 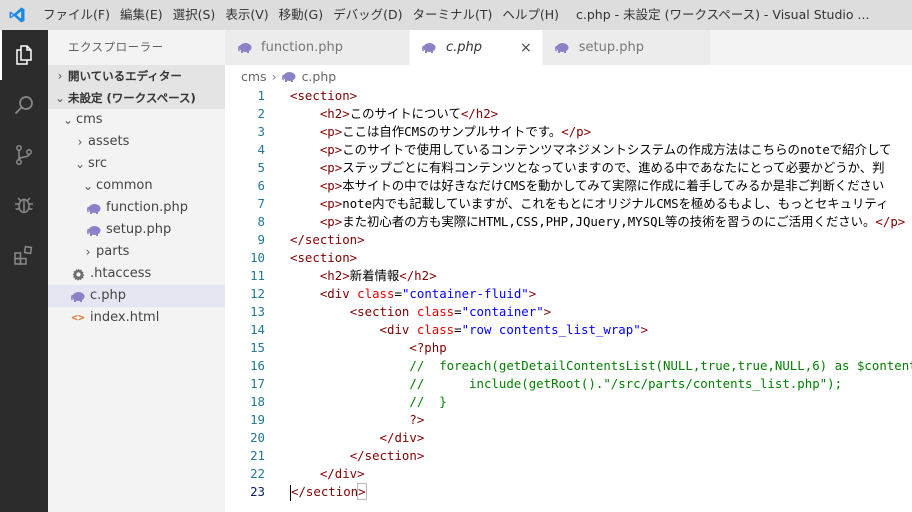 I want to click on open-editors-section: › 開いているエディター, so click(x=136, y=76).